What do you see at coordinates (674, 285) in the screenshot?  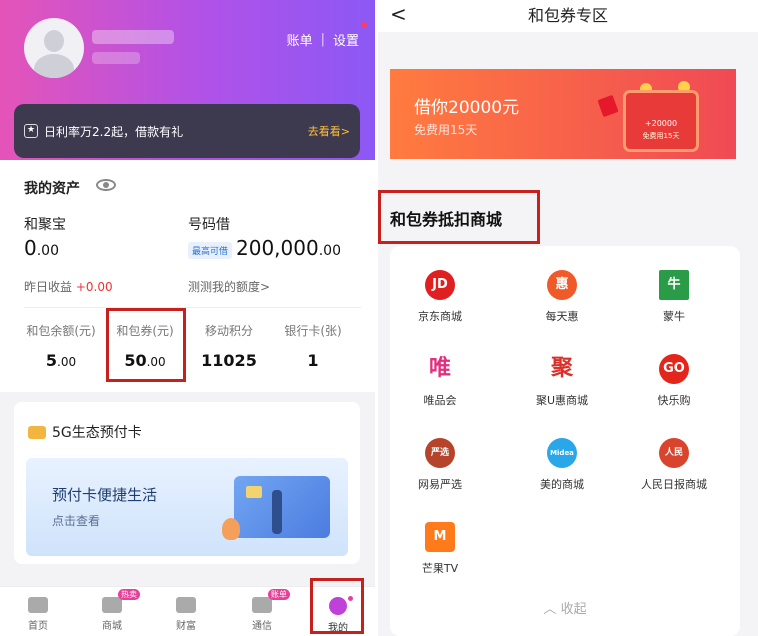 I see `mengniu-icon: 牛` at bounding box center [674, 285].